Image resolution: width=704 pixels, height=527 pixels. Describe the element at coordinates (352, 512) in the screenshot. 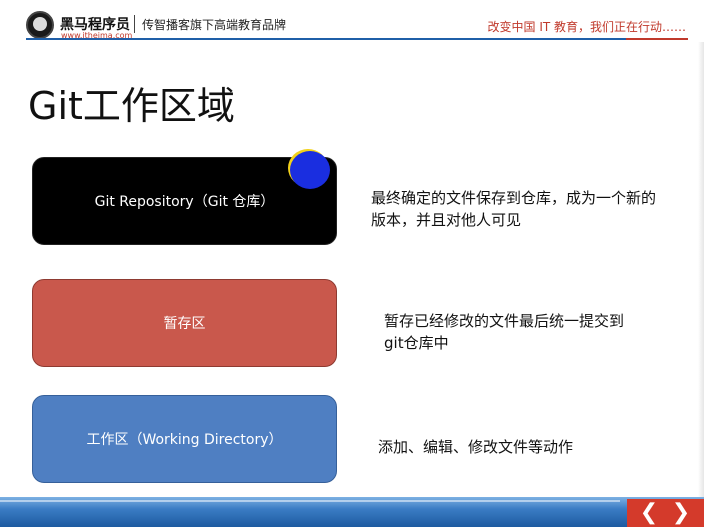

I see `footer-bar` at that location.